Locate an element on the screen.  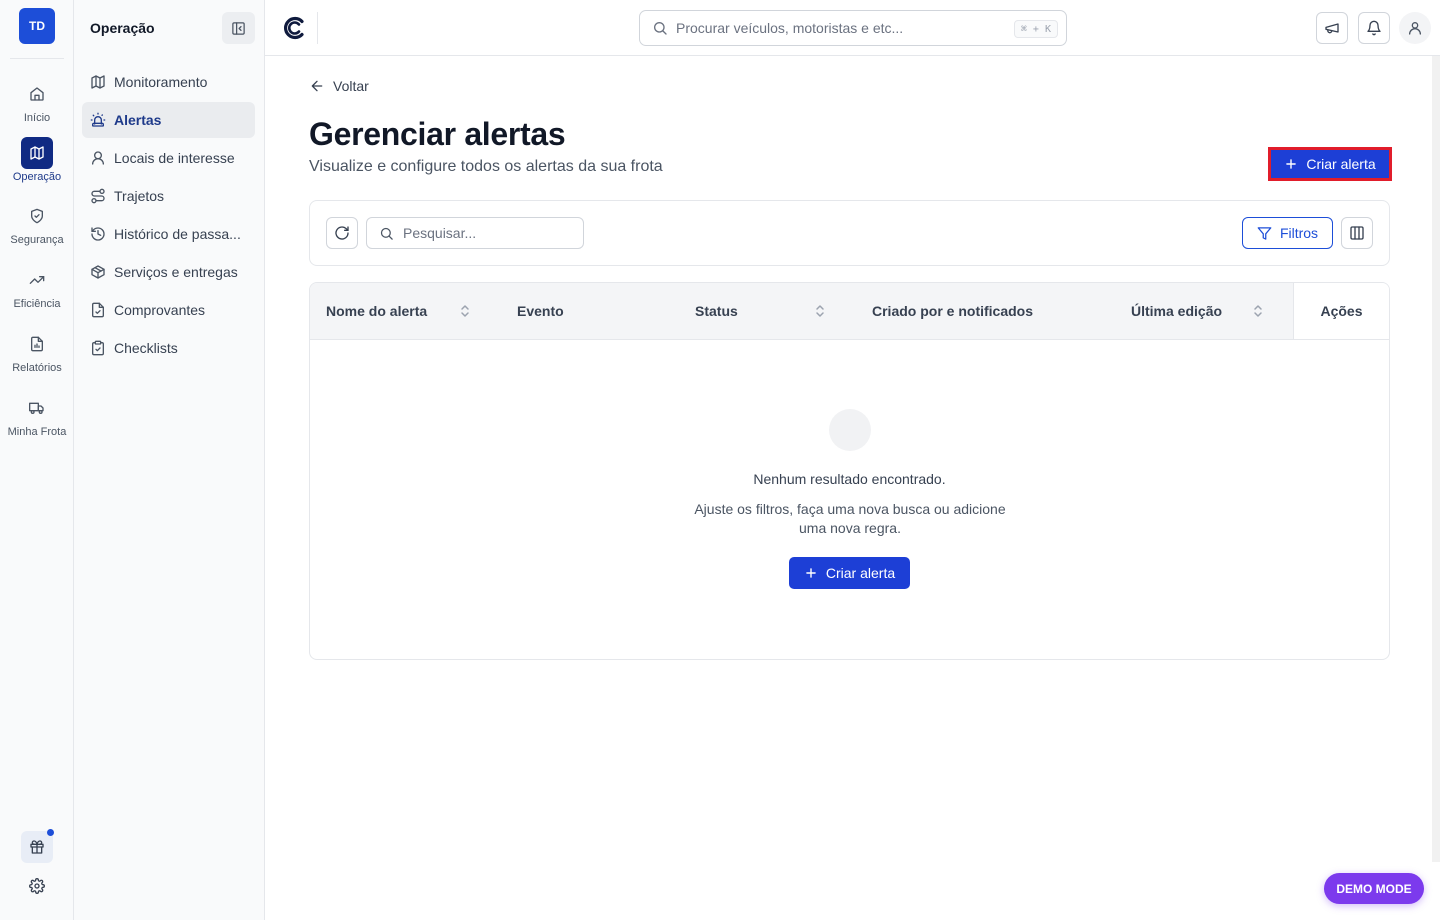
history-icon is located at coordinates (98, 234).